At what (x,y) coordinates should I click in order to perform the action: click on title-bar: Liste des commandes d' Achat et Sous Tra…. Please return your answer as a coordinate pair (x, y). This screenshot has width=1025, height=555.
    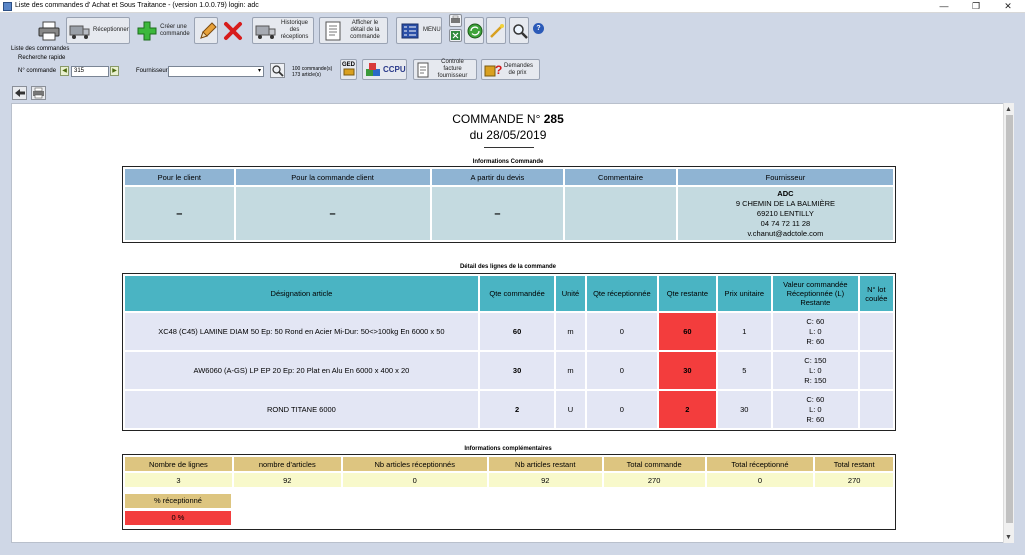
    Looking at the image, I should click on (512, 6).